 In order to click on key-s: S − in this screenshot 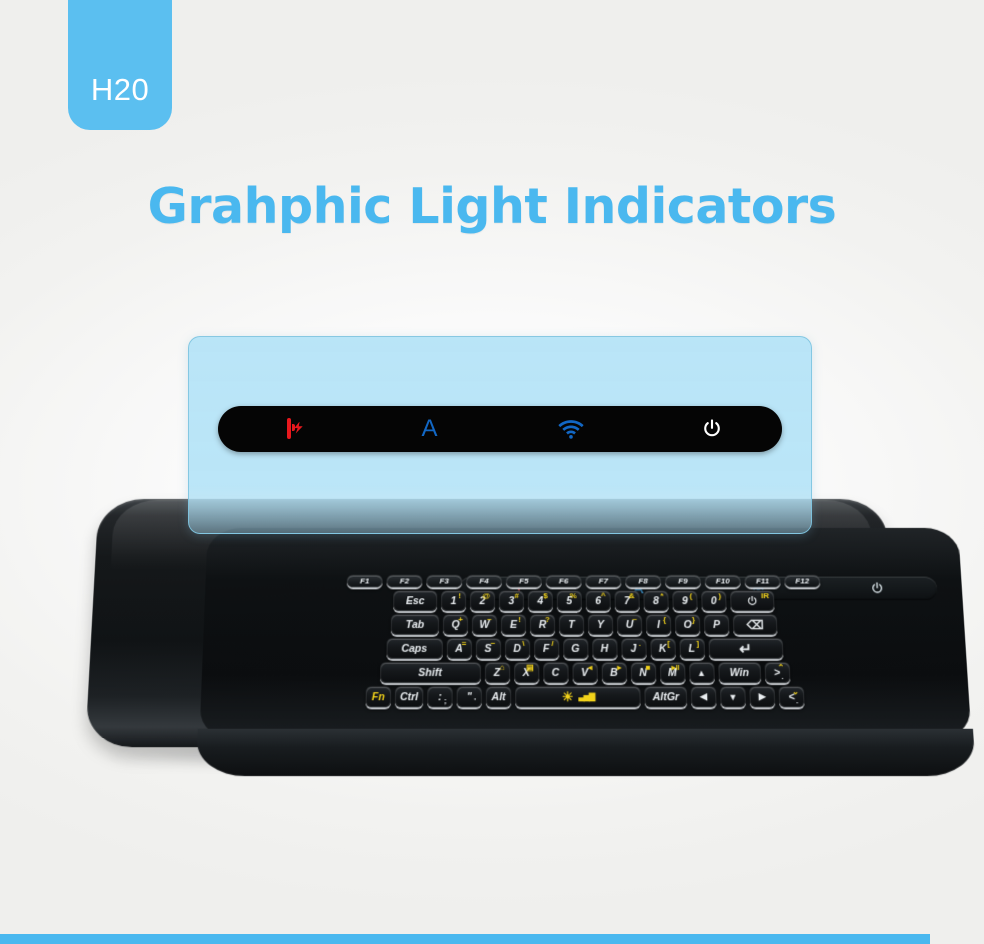, I will do `click(488, 648)`.